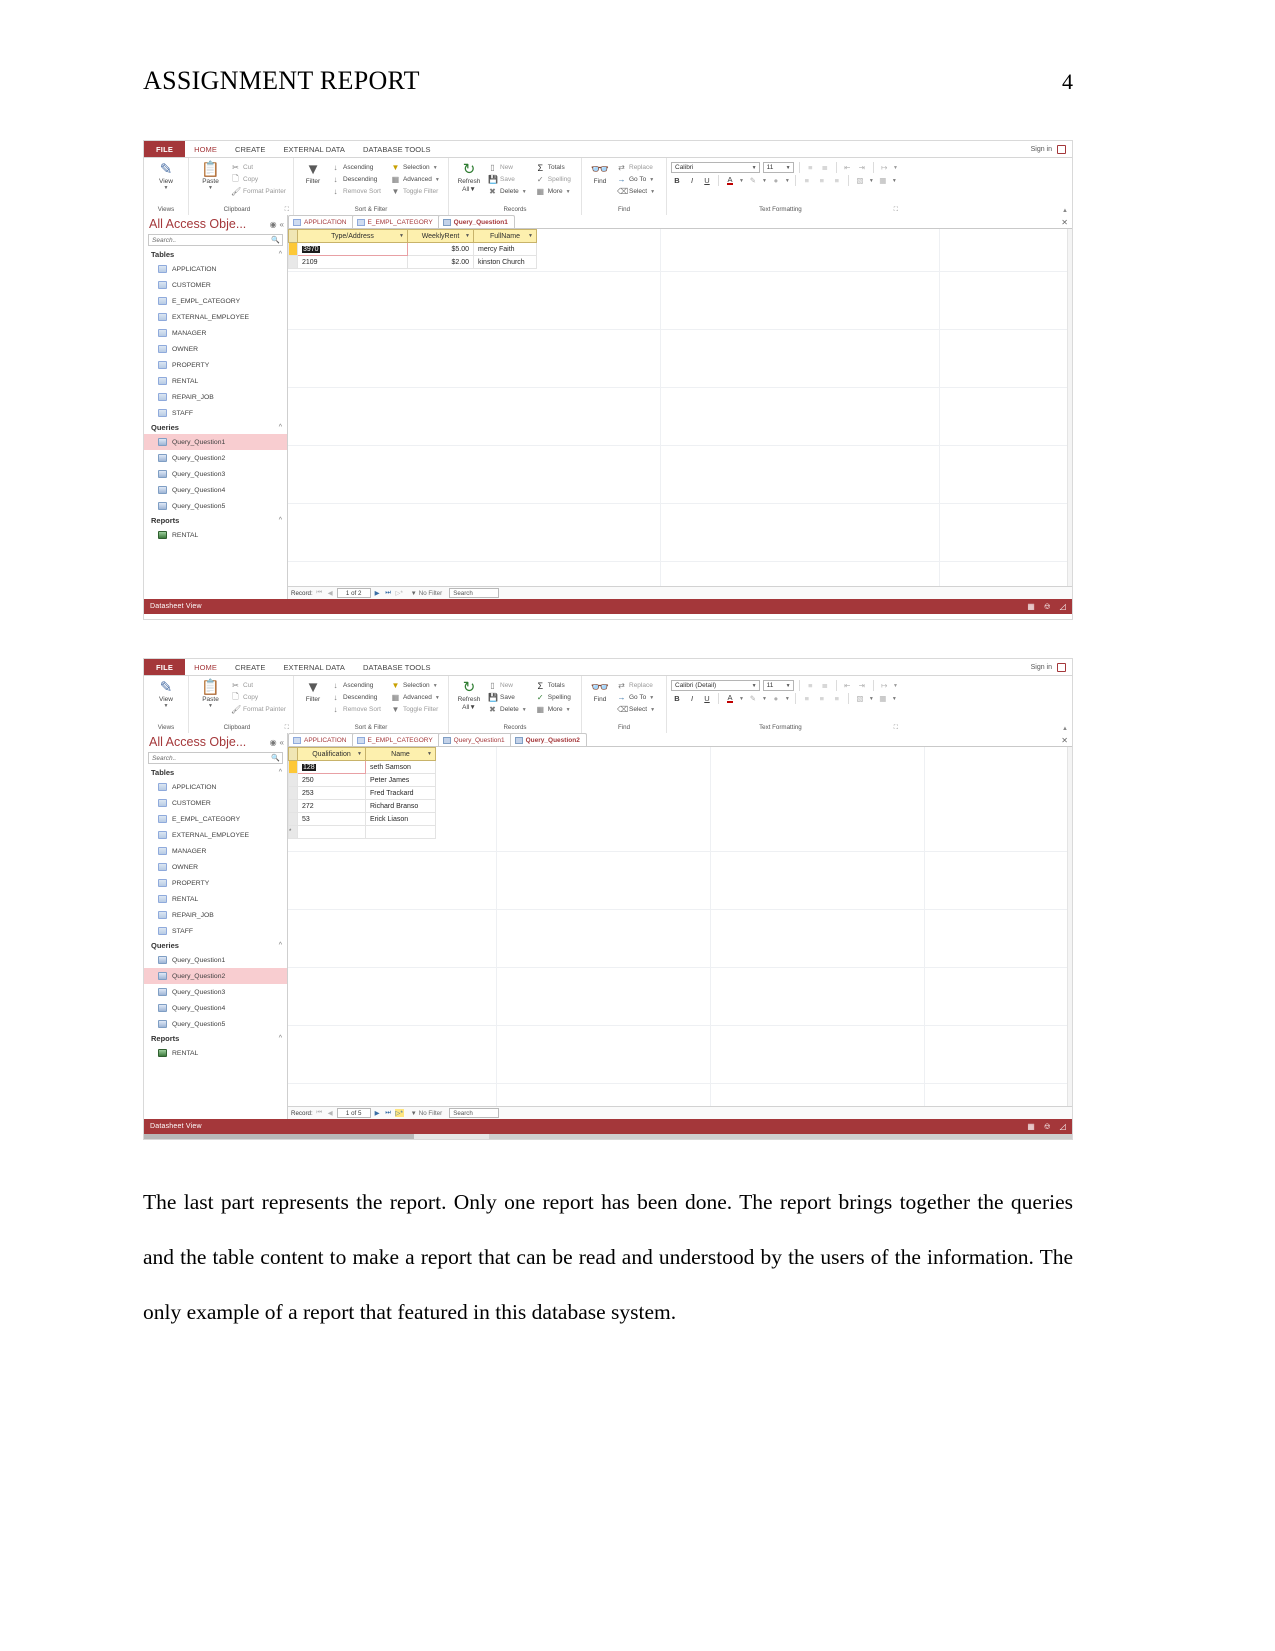 The height and width of the screenshot is (1651, 1275). Describe the element at coordinates (1063, 606) in the screenshot. I see `design-view-icon: ◿` at that location.